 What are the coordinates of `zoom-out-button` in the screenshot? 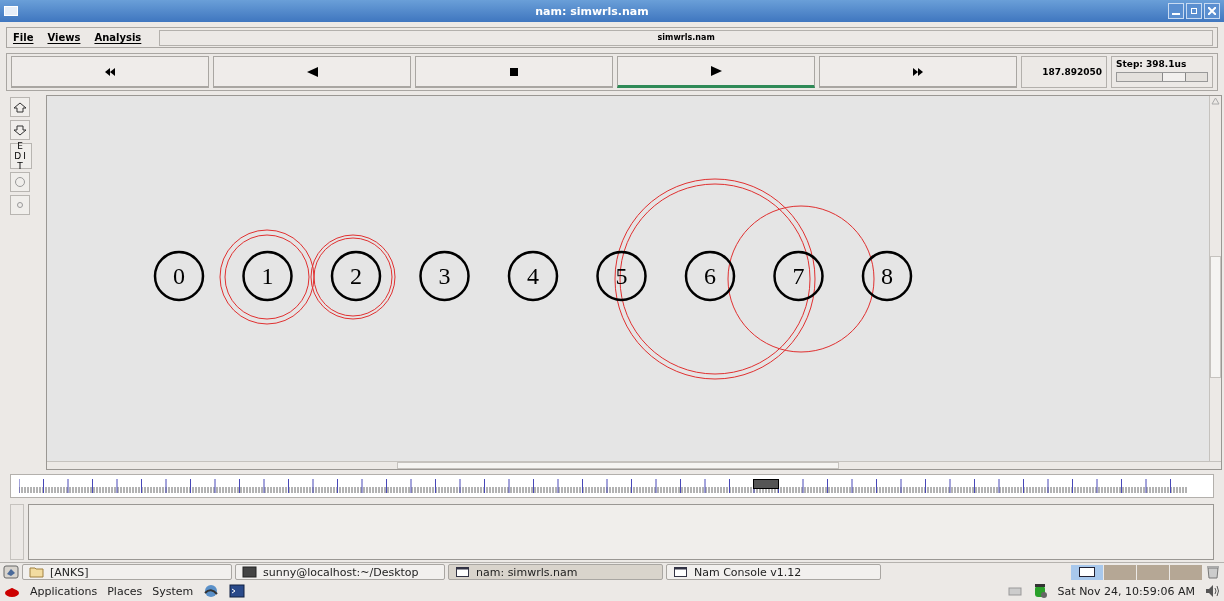 It's located at (20, 130).